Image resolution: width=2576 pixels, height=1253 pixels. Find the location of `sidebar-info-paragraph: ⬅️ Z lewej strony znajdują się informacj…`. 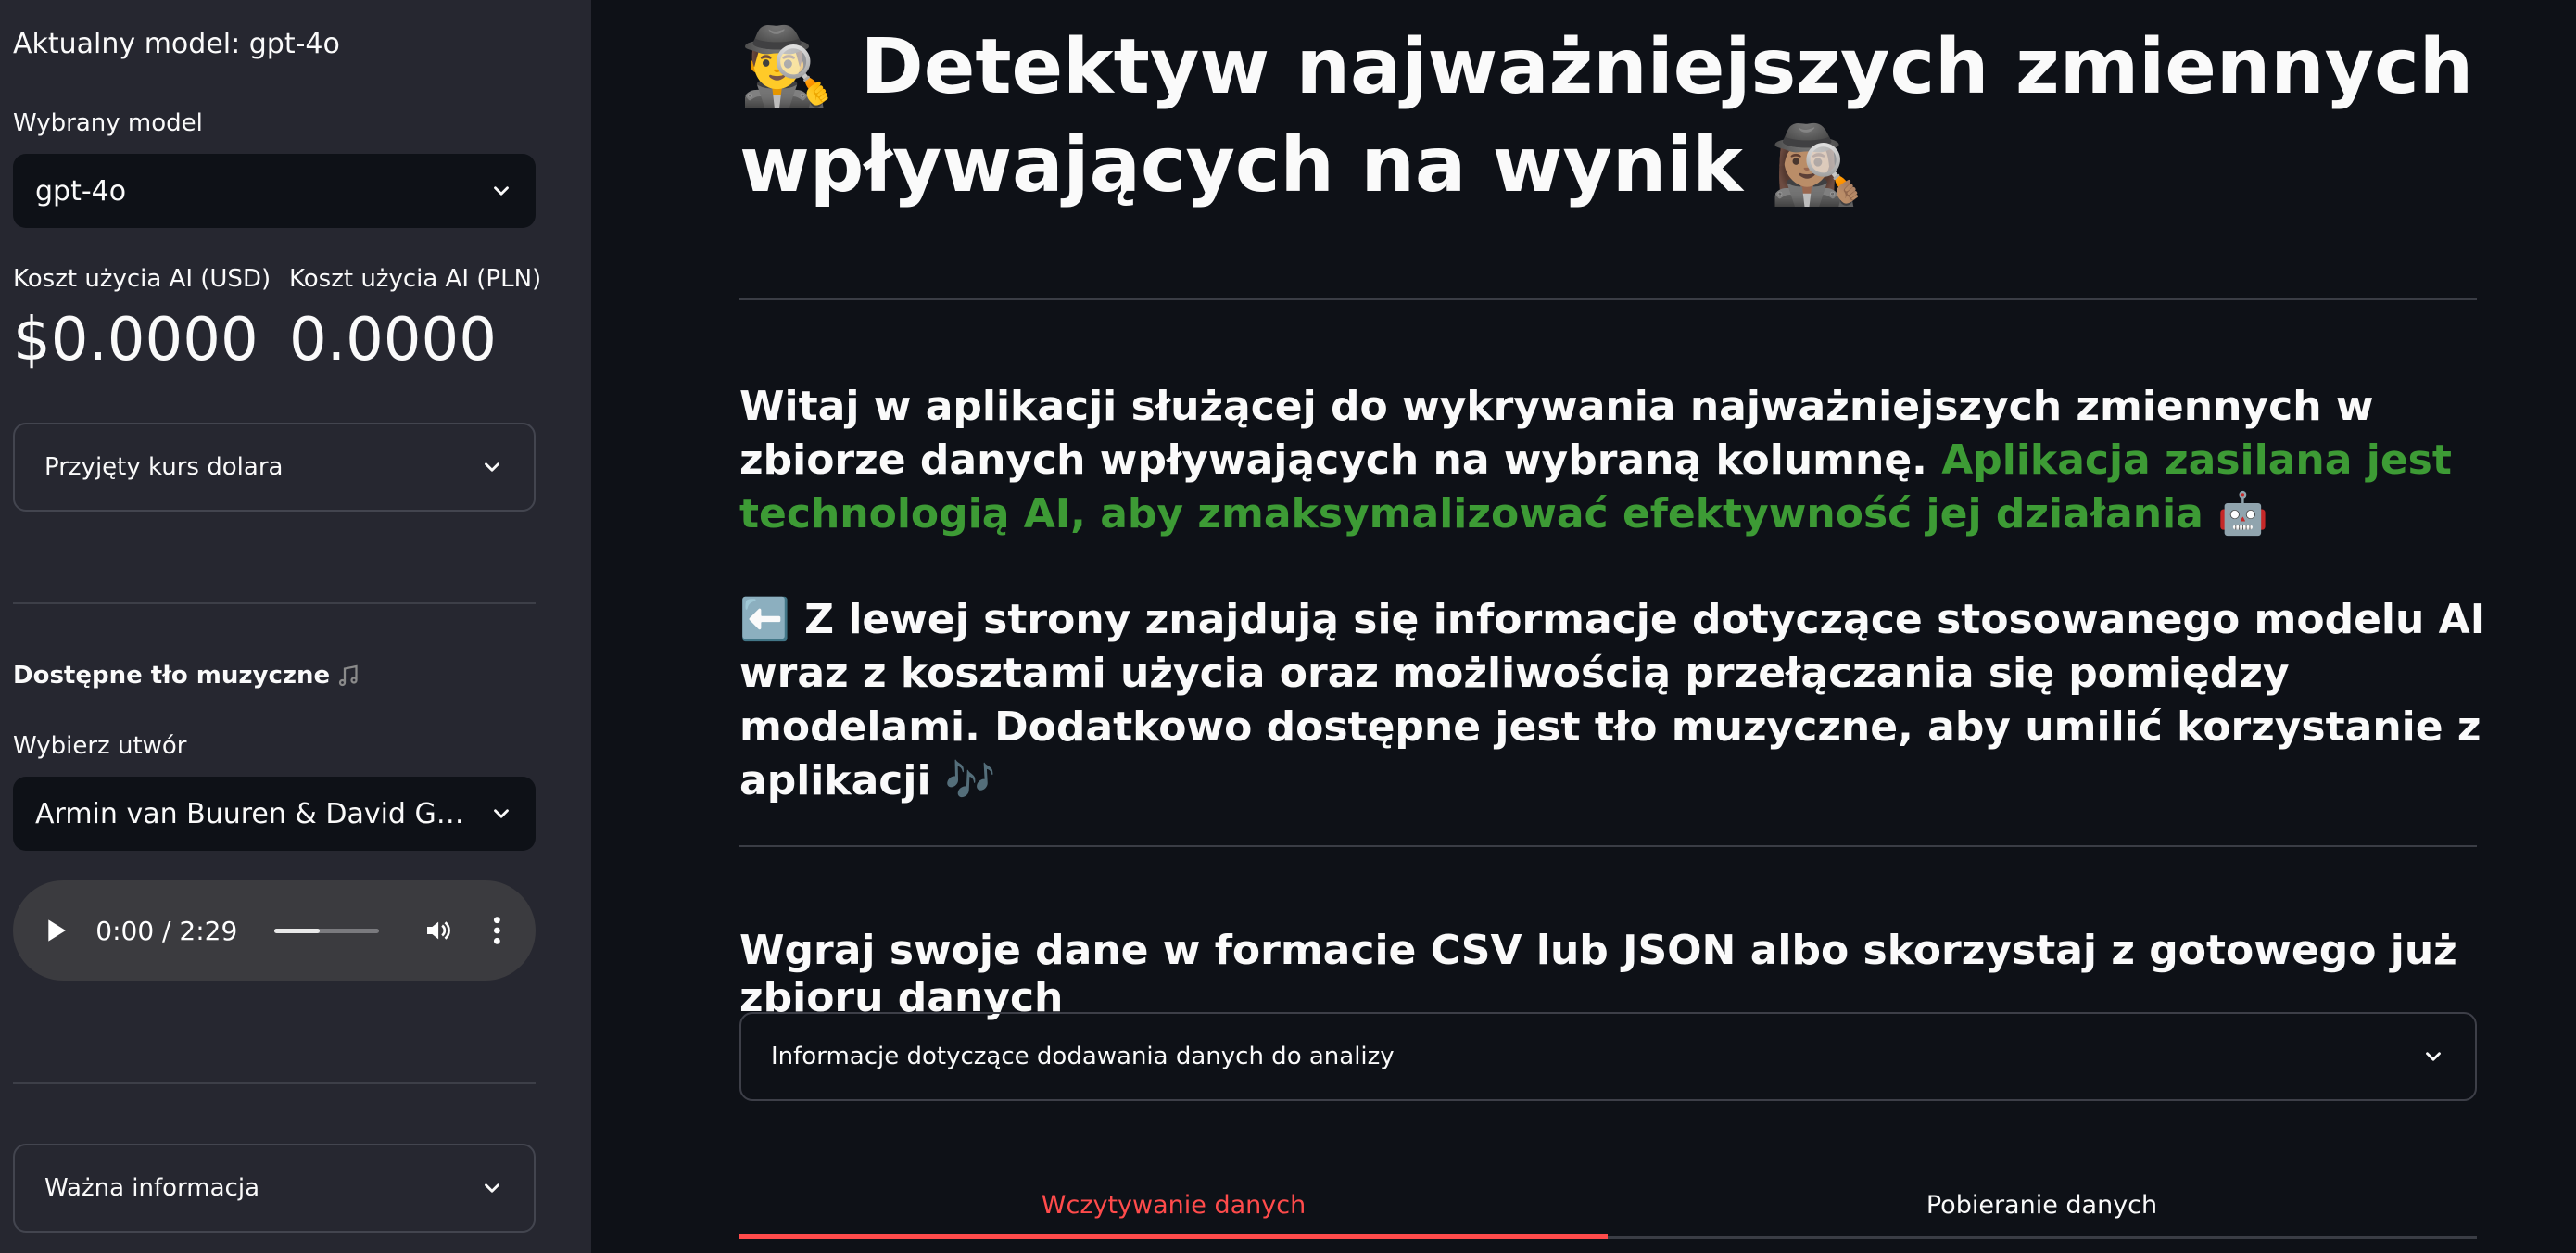

sidebar-info-paragraph: ⬅️ Z lewej strony znajdują się informacj… is located at coordinates (1615, 700).